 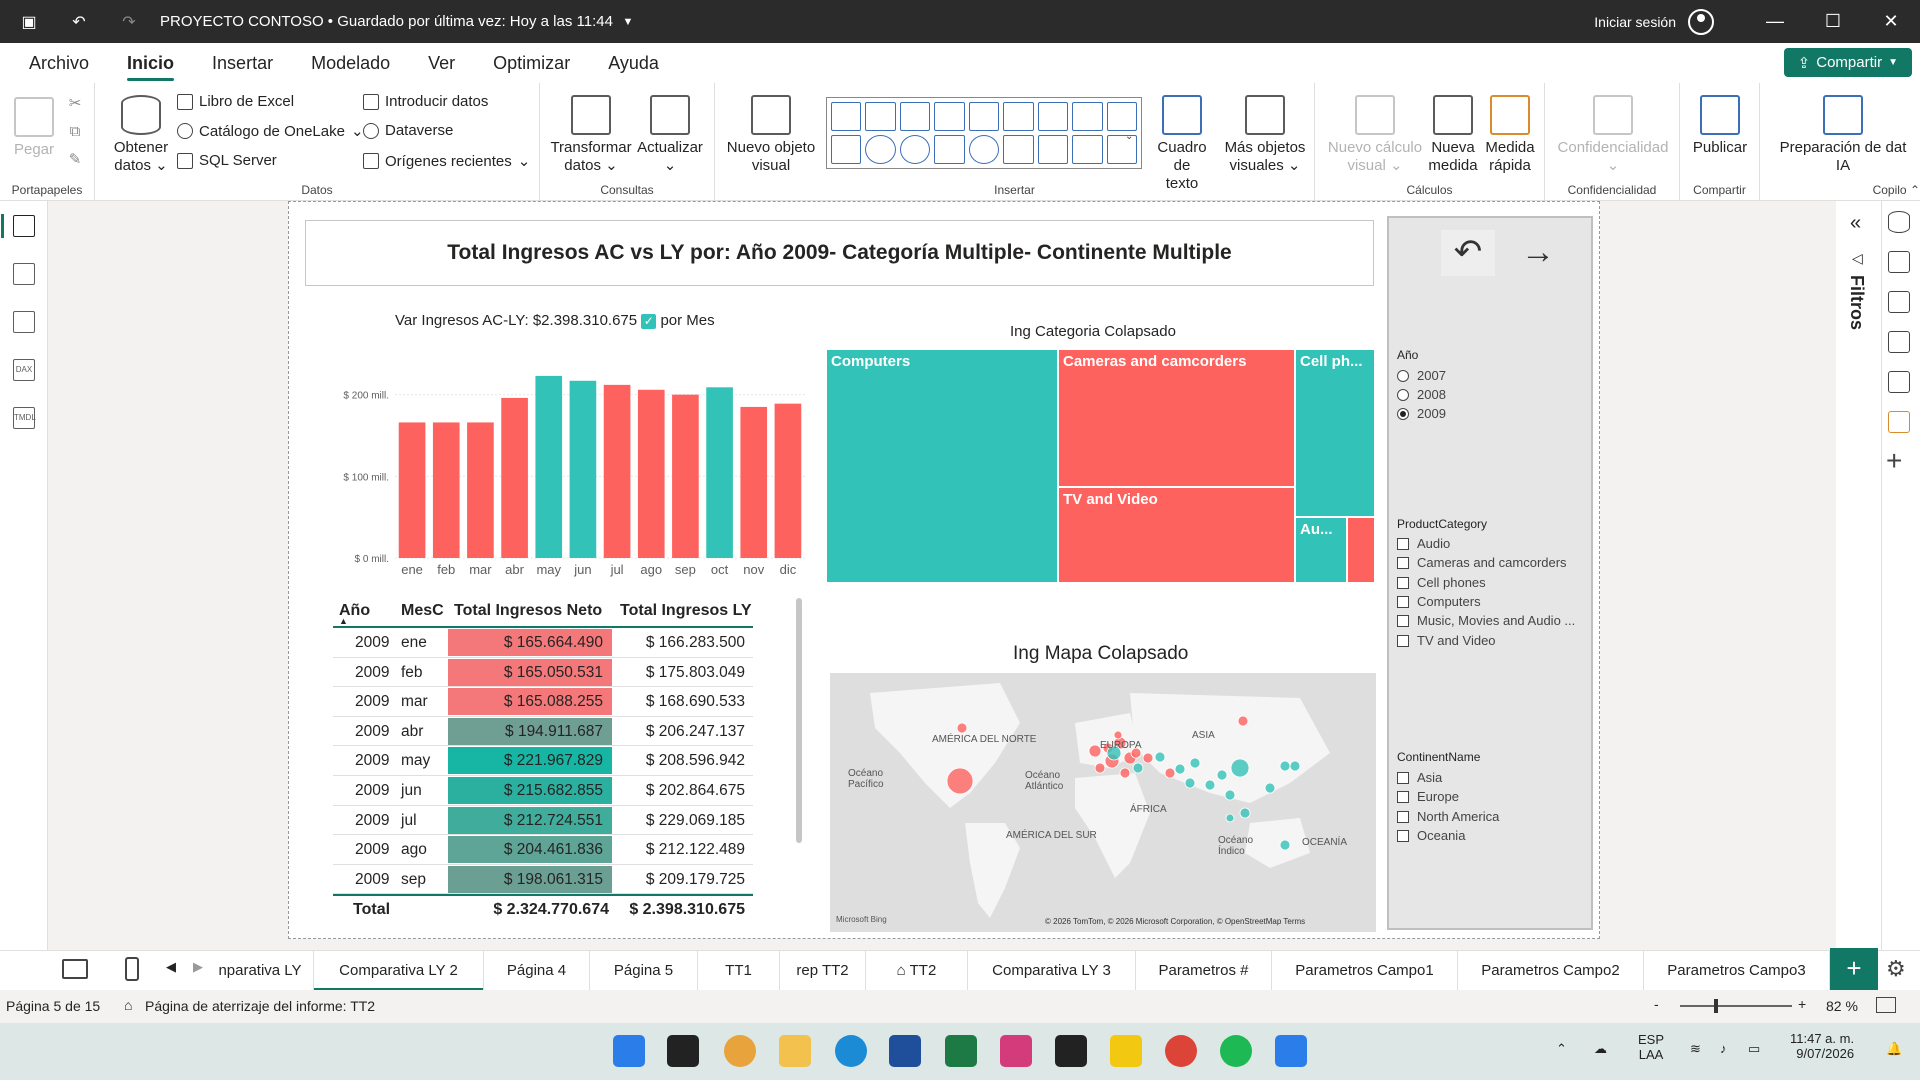 What do you see at coordinates (1510, 135) in the screenshot?
I see `quick-measure-button: Medida rápida` at bounding box center [1510, 135].